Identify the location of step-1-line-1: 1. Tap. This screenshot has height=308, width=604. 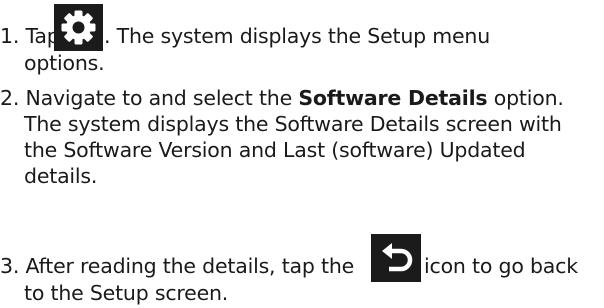
(30, 36).